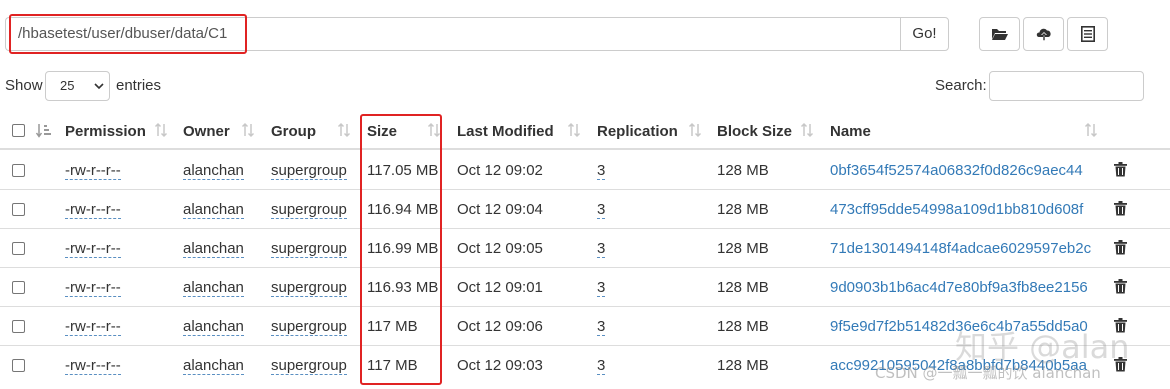  Describe the element at coordinates (382, 131) in the screenshot. I see `column-size: Size` at that location.